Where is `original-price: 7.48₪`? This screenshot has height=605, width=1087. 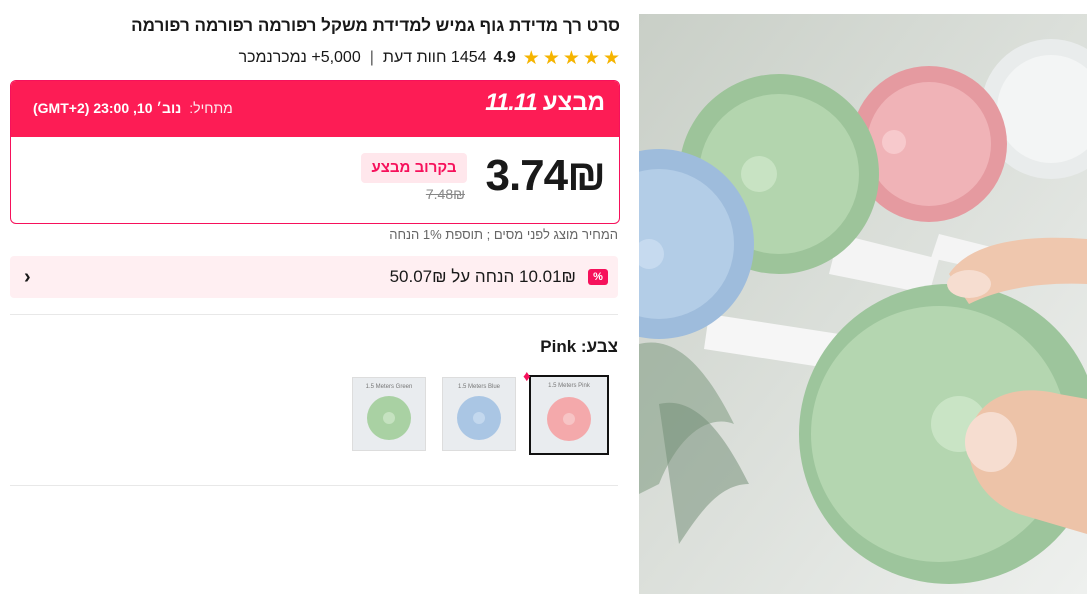 original-price: 7.48₪ is located at coordinates (445, 194).